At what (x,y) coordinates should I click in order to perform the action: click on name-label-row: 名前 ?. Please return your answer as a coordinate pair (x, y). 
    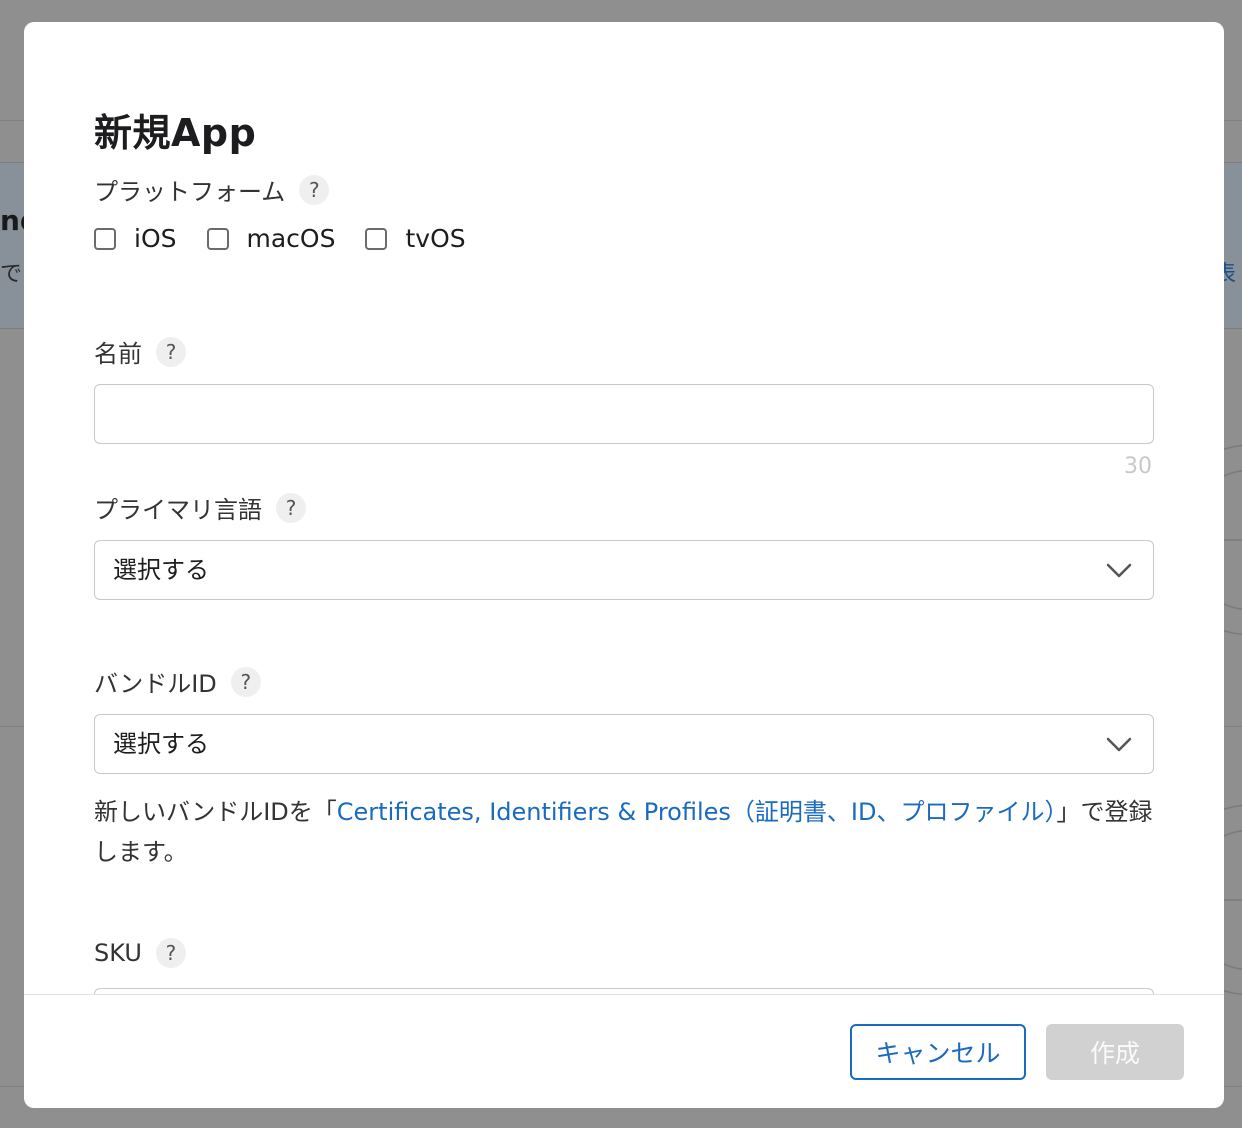
    Looking at the image, I should click on (140, 351).